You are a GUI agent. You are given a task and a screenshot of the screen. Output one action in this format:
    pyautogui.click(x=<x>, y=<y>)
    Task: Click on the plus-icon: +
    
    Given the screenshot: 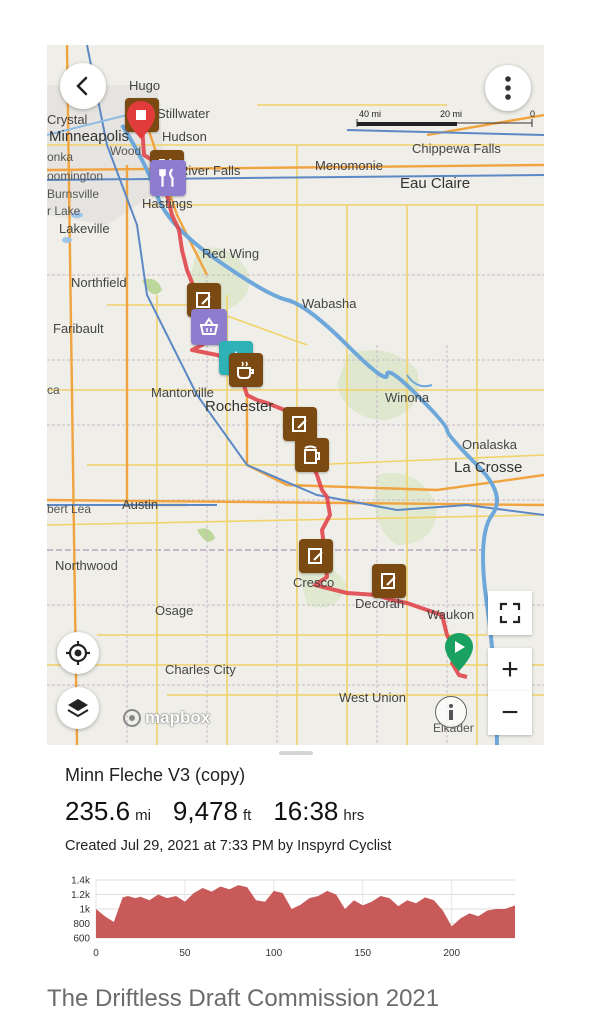 What is the action you would take?
    pyautogui.click(x=510, y=669)
    